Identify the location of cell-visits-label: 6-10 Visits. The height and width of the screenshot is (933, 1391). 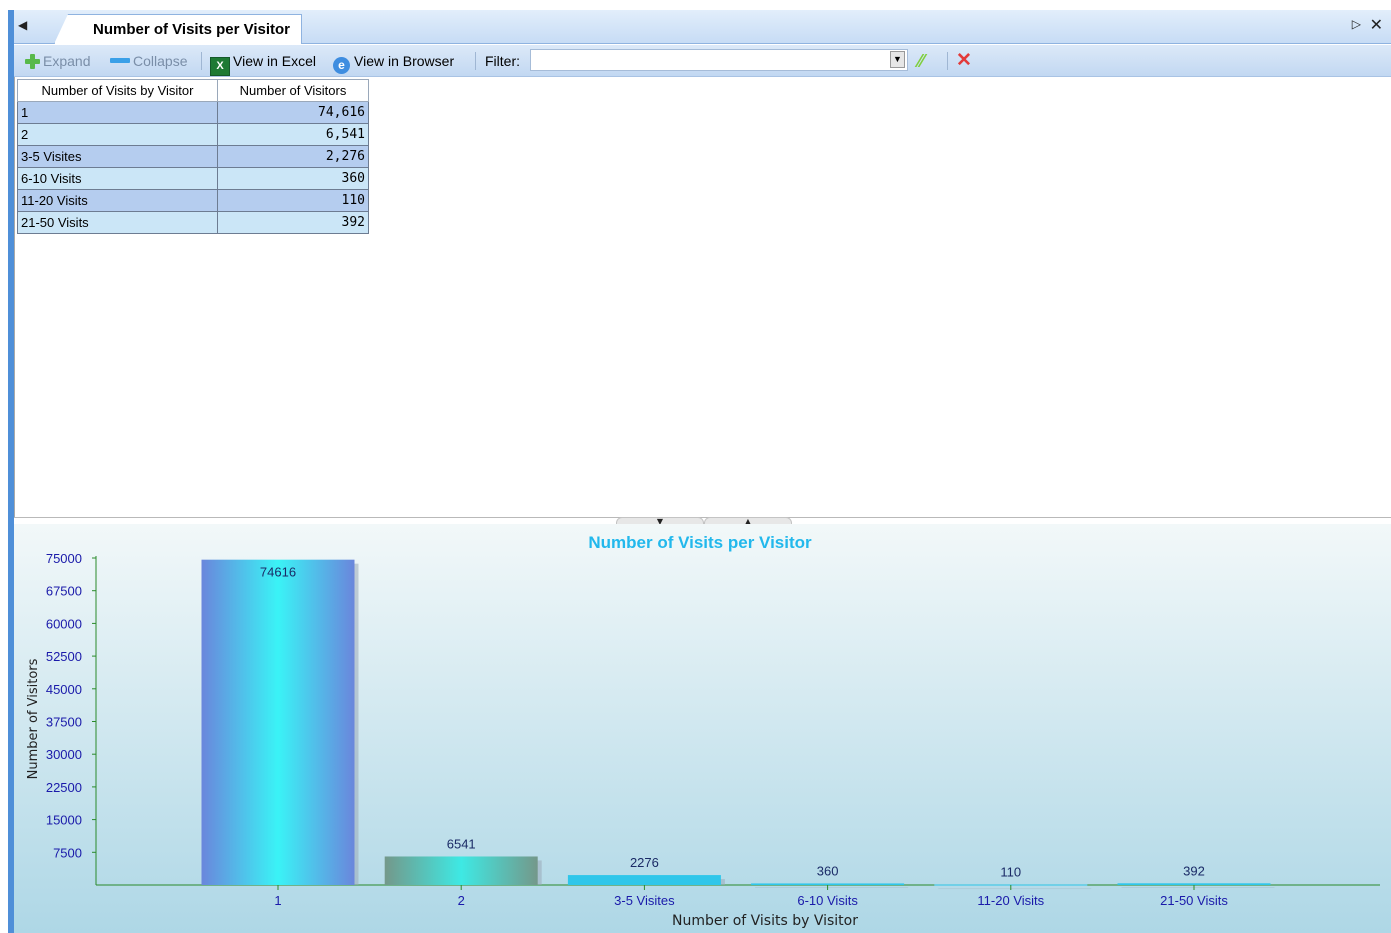
(117, 178).